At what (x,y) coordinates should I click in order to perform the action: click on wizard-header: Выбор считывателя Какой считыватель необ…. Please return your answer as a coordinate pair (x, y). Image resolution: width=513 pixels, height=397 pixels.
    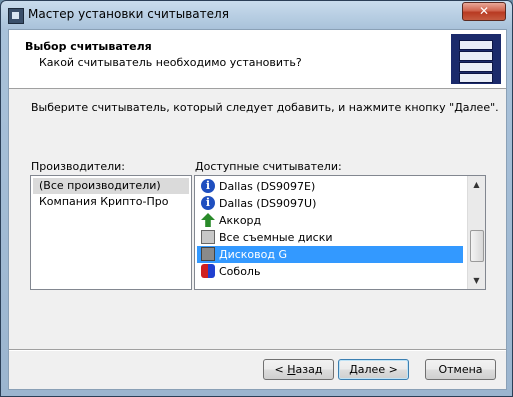
    Looking at the image, I should click on (257, 59).